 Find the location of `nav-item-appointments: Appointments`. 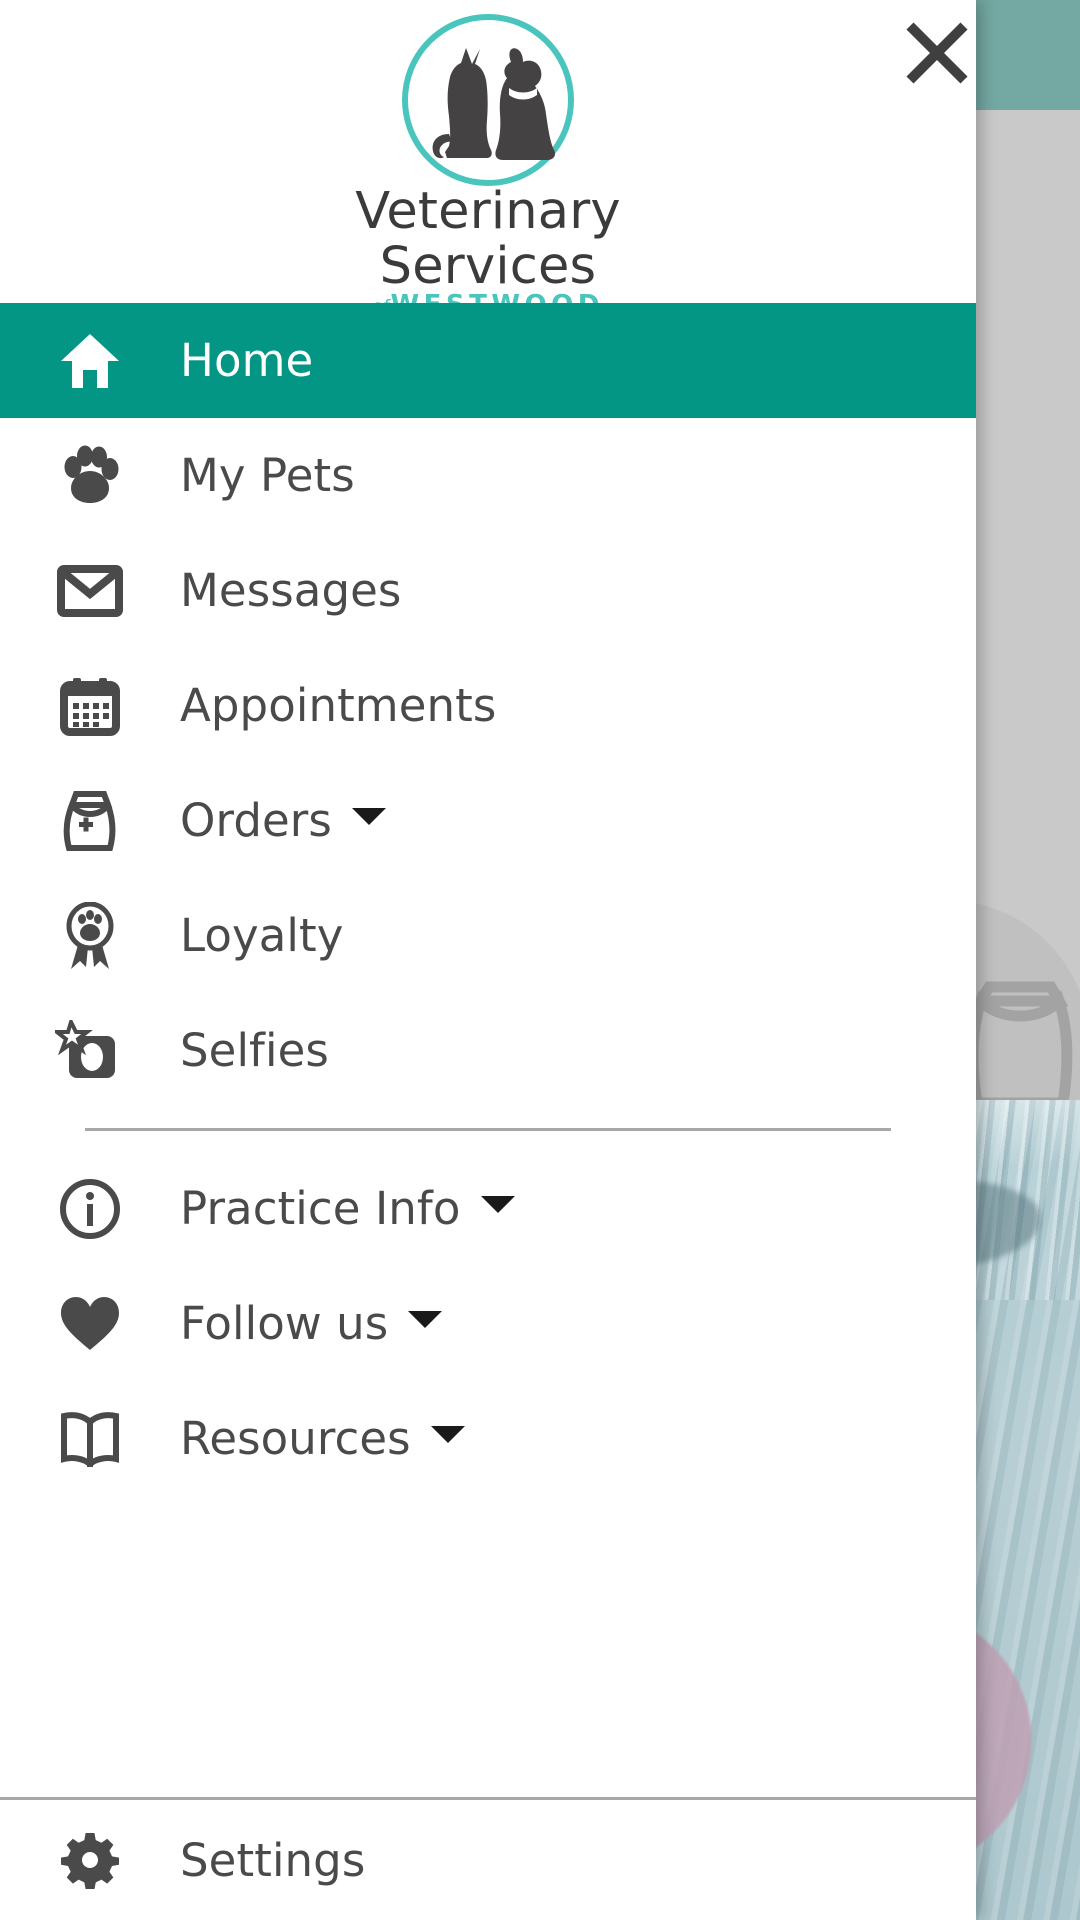

nav-item-appointments: Appointments is located at coordinates (488, 705).